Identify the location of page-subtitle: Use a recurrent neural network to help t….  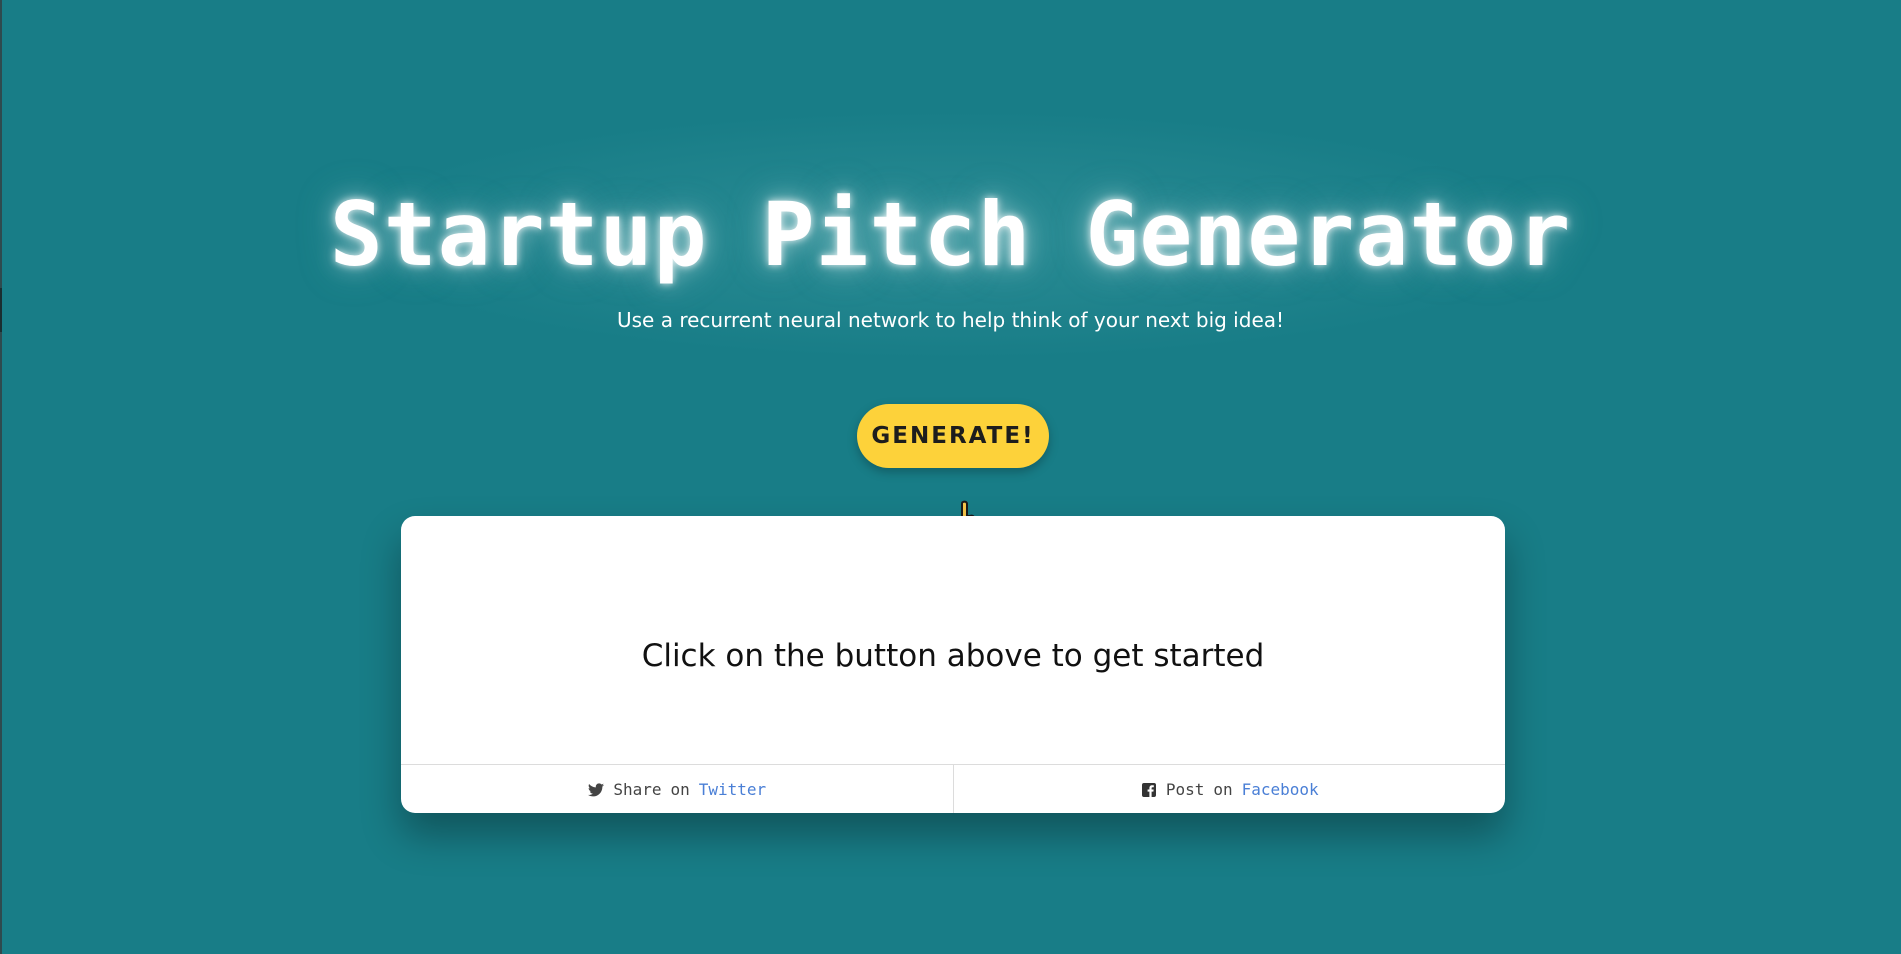
(950, 320).